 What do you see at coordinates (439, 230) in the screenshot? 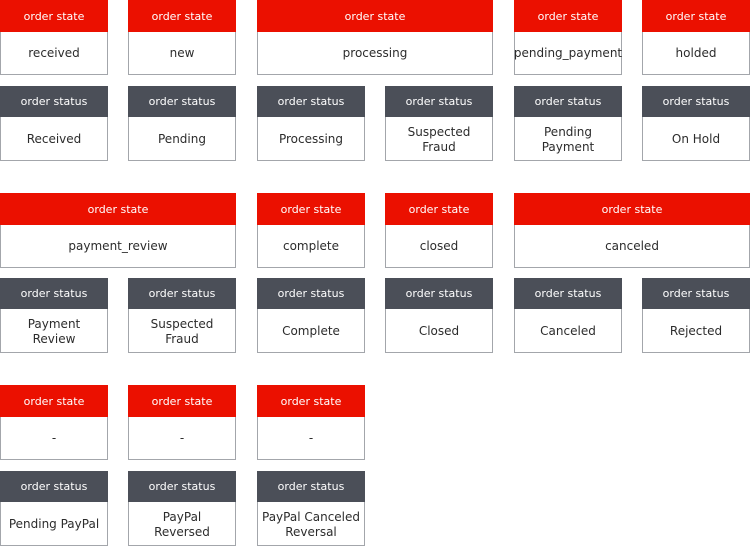
I see `order-state-box: order state closed` at bounding box center [439, 230].